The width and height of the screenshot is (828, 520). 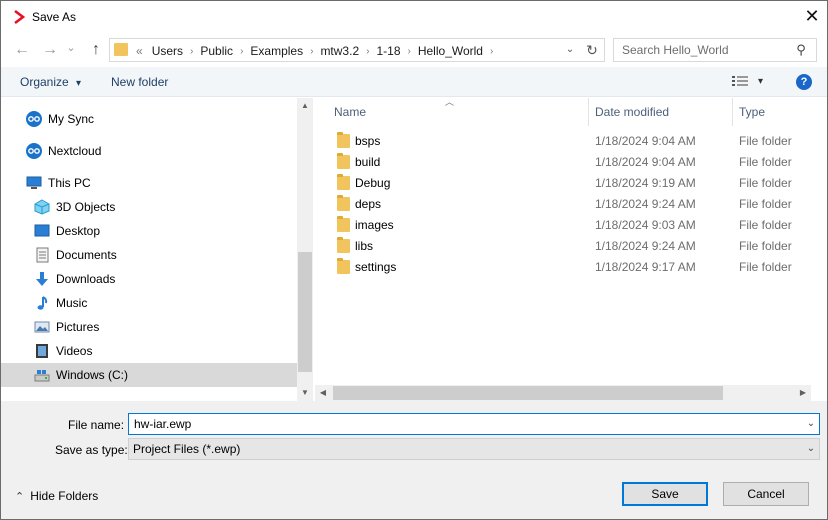 I want to click on breadcrumb-item: Public, so click(x=216, y=51).